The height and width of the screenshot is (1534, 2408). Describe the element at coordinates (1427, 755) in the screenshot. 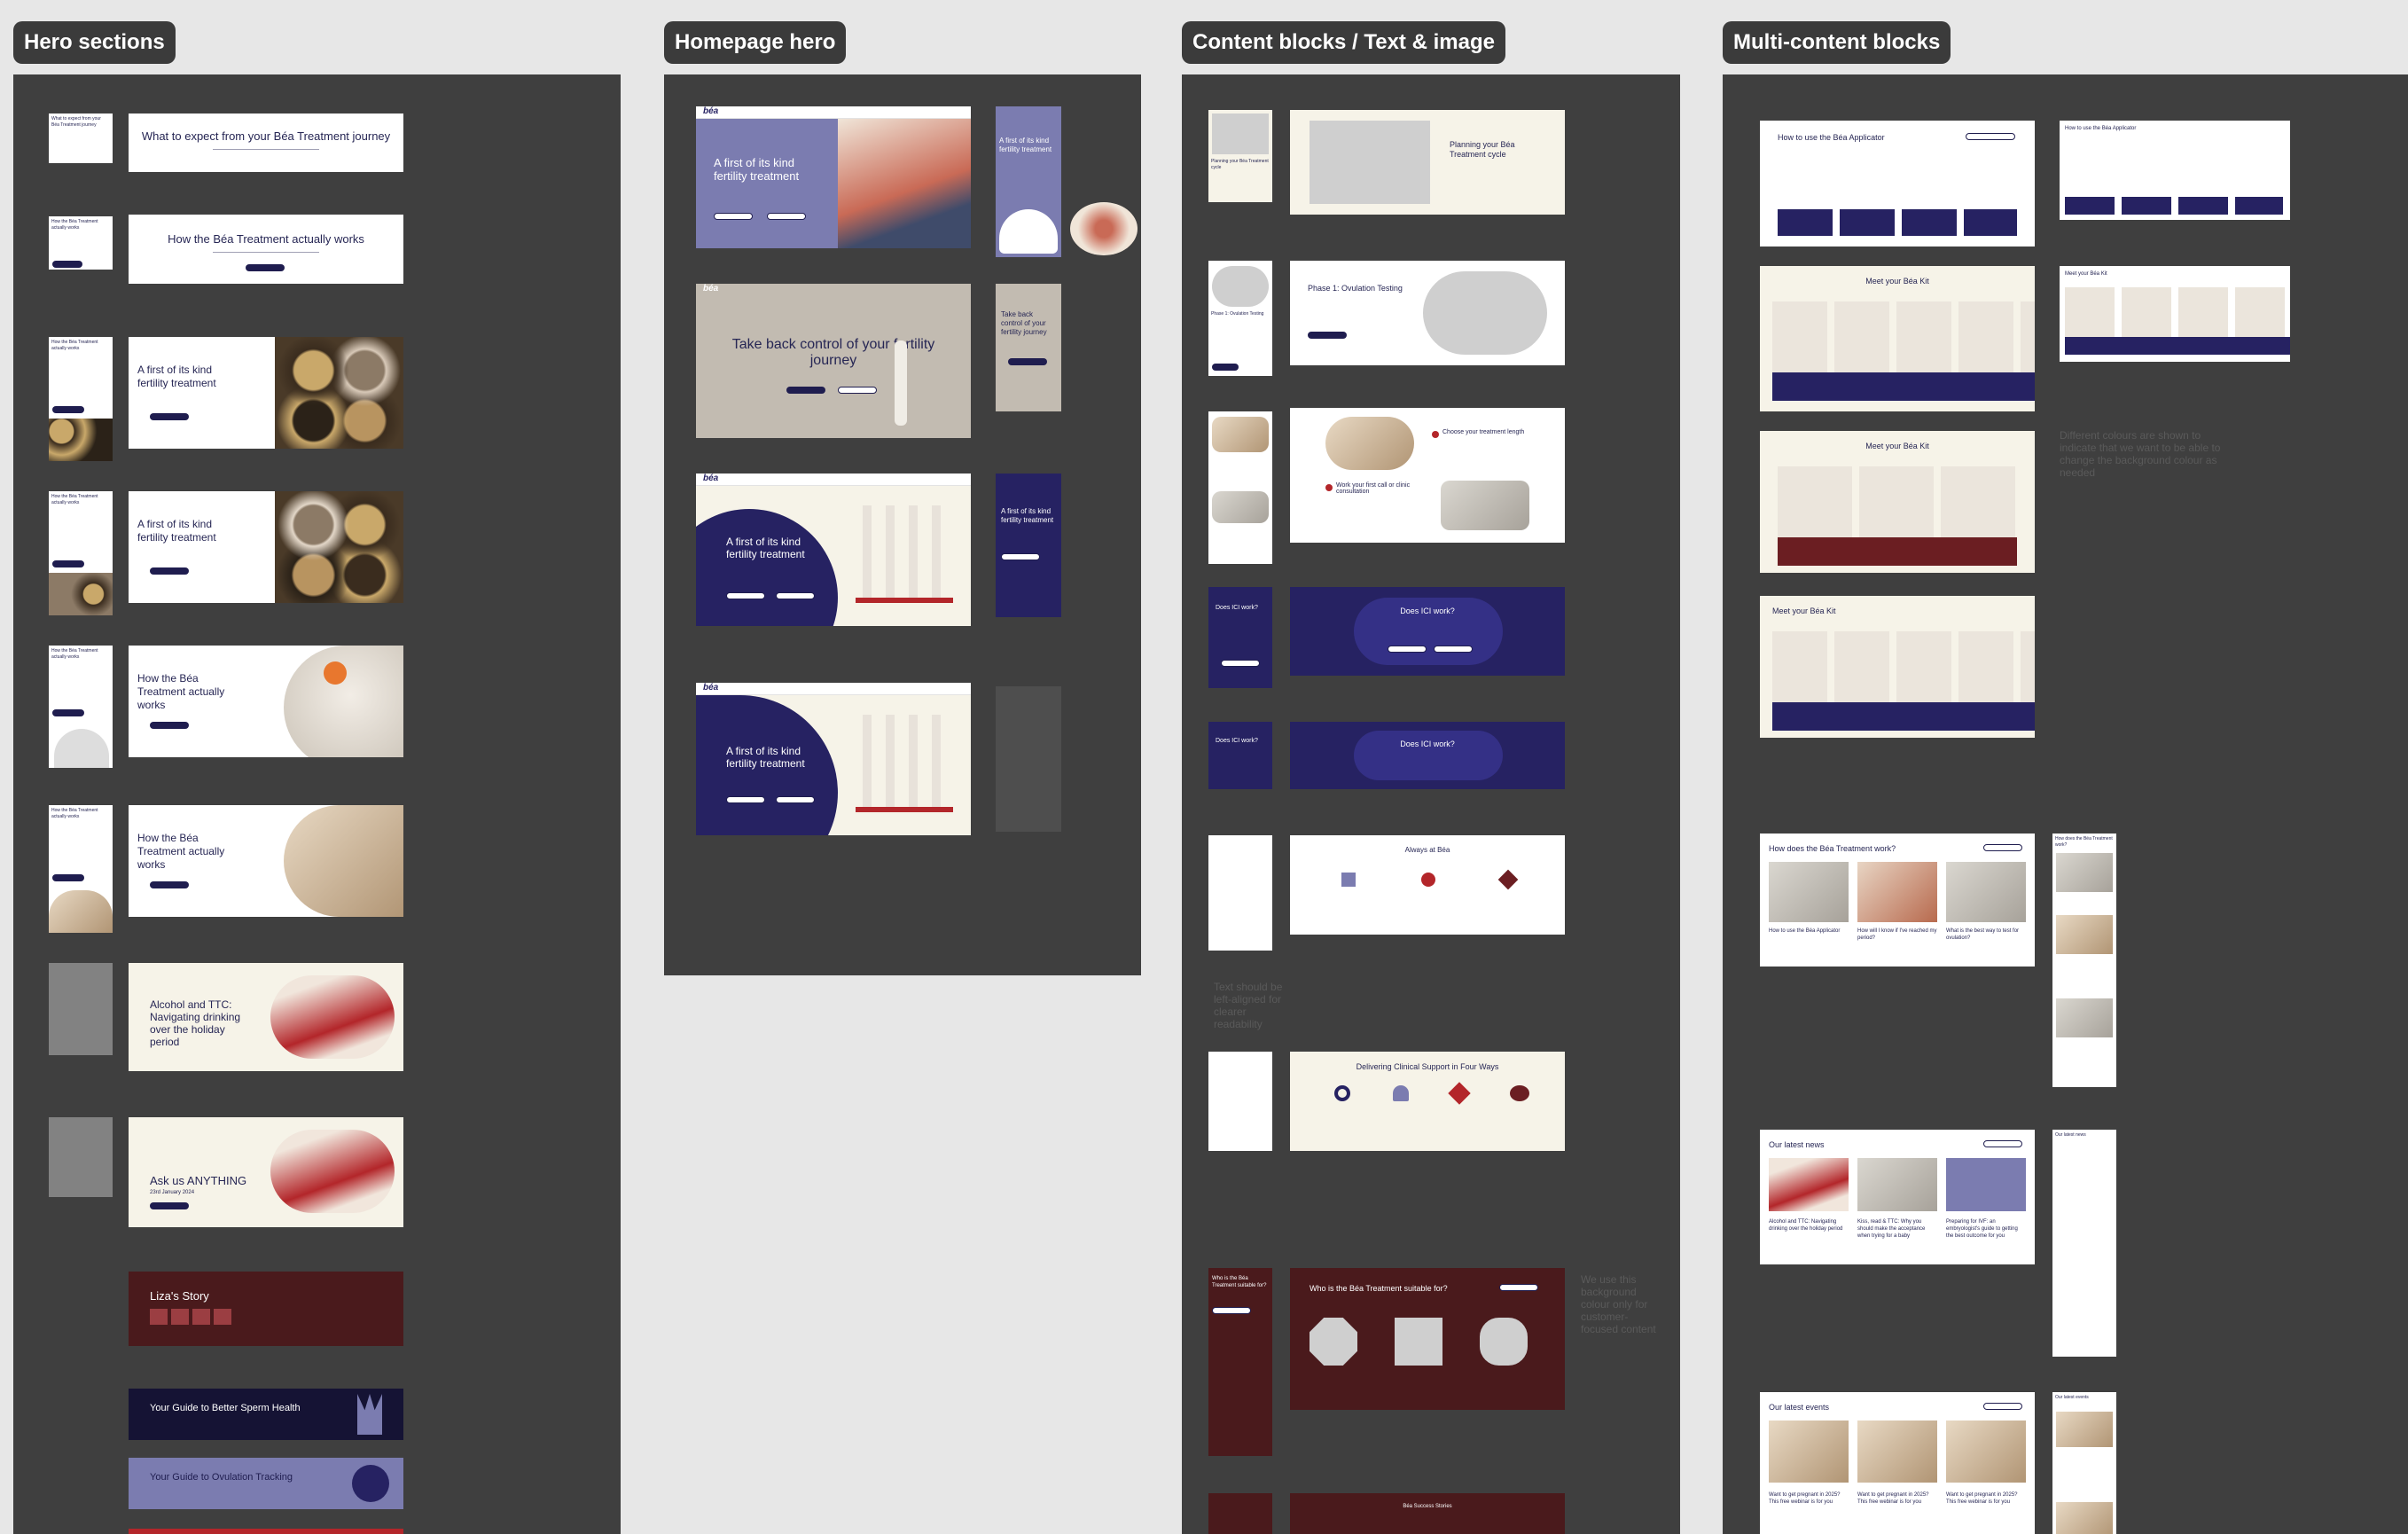

I see `desktop-card-ici-2: Does ICI work?` at that location.